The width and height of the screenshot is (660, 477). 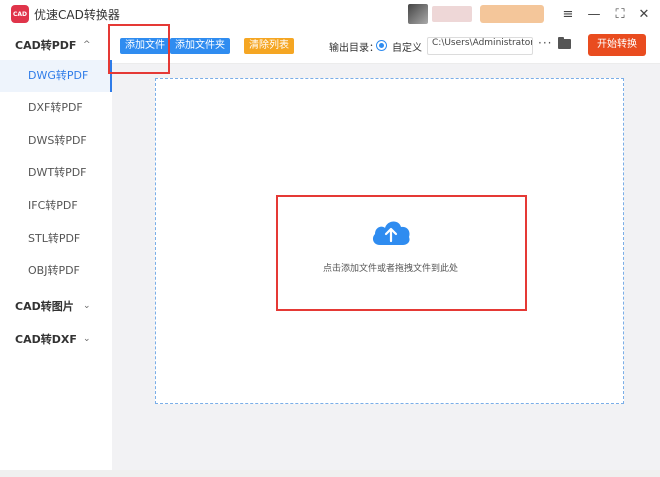 What do you see at coordinates (77, 15) in the screenshot?
I see `app-title: 优速CAD转换器` at bounding box center [77, 15].